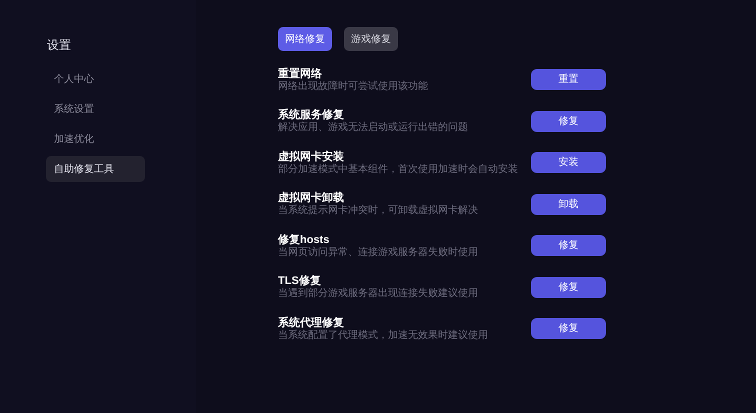  Describe the element at coordinates (304, 239) in the screenshot. I see `repair-title: 修复hosts` at that location.